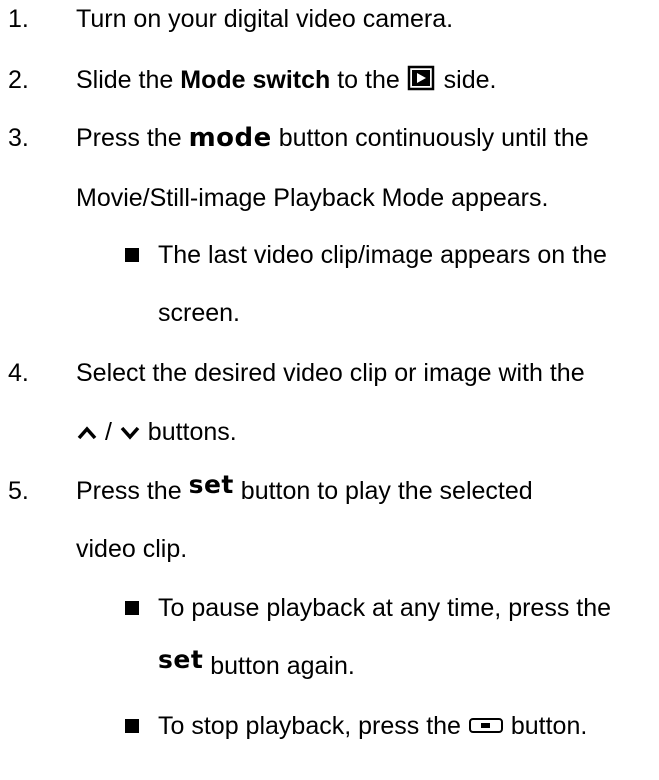  Describe the element at coordinates (18, 373) in the screenshot. I see `step-number: 4.` at that location.